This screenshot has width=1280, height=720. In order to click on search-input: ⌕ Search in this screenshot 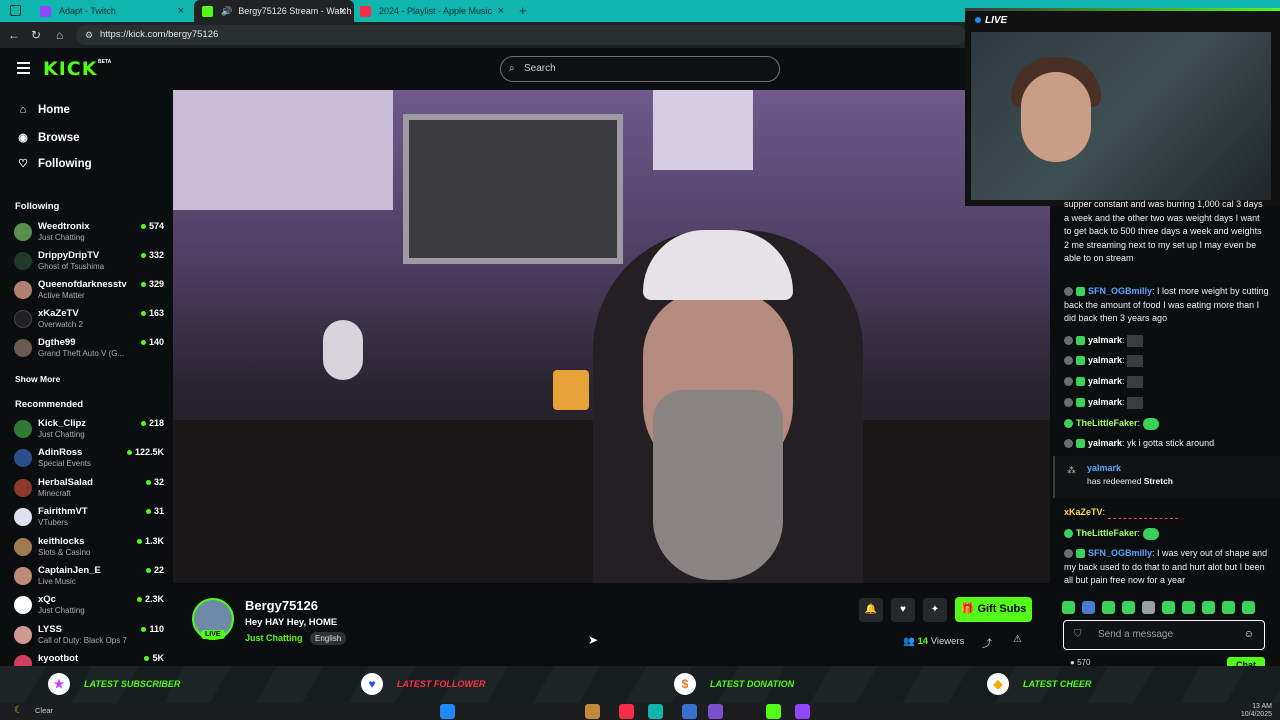, I will do `click(640, 69)`.